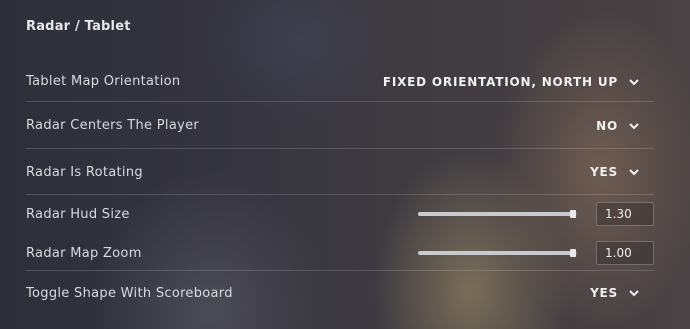 The image size is (690, 329). I want to click on setting-label: Radar Centers The Player, so click(113, 125).